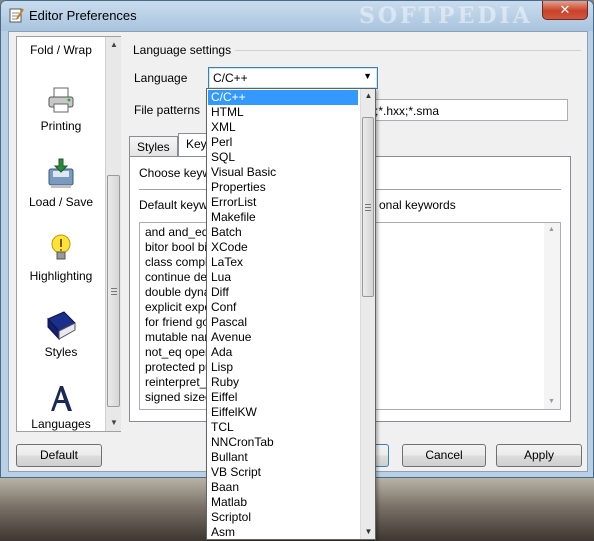  I want to click on language-option: Properties, so click(283, 187).